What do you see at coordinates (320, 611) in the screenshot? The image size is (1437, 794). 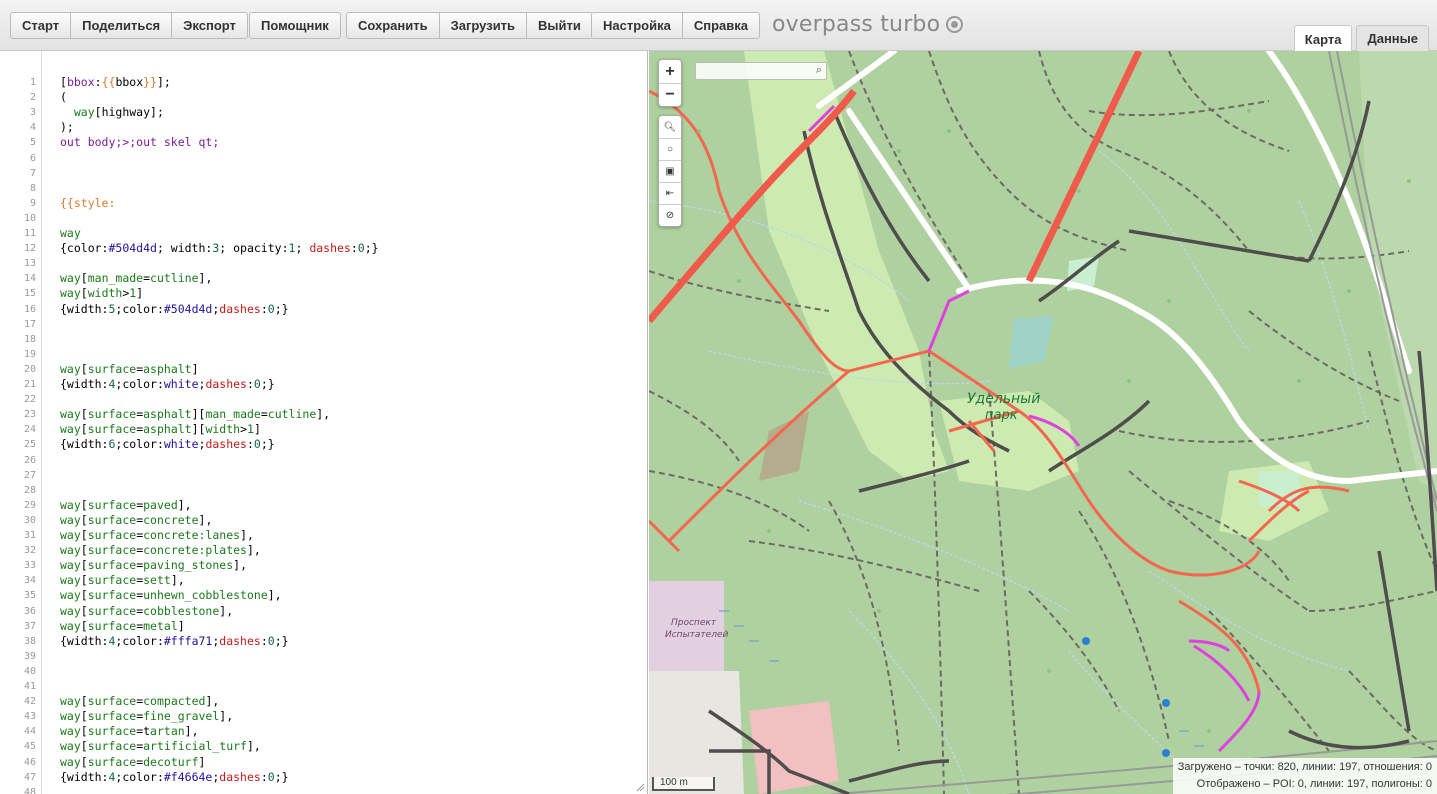 I see `code-line: 36 way[surface=cobblestone],` at bounding box center [320, 611].